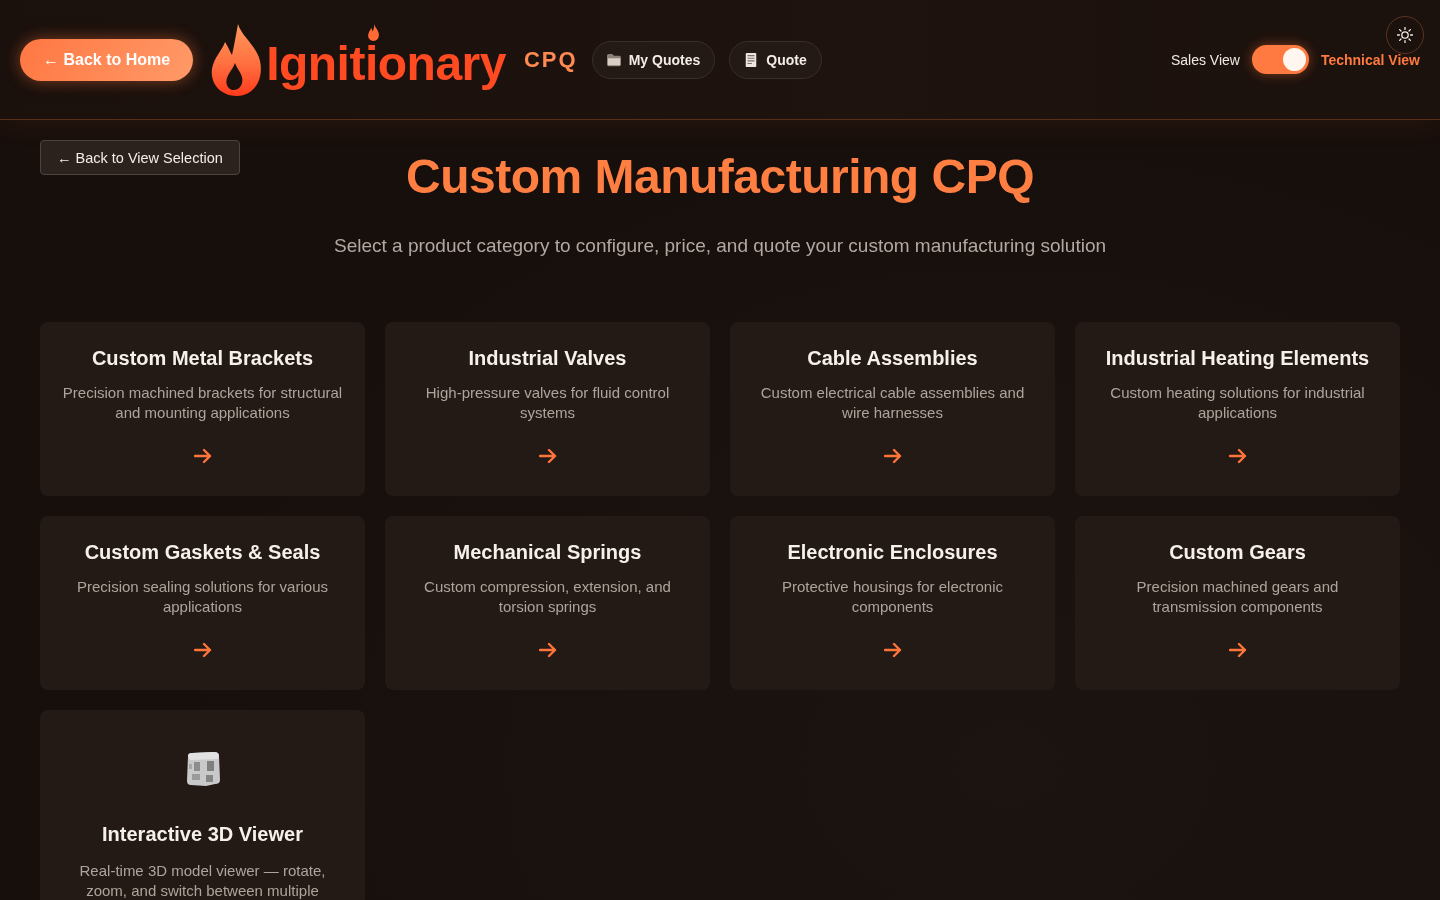  What do you see at coordinates (202, 880) in the screenshot?
I see `card-description: Real-time 3D model viewer — rotate, zoom, and switch between multiple` at bounding box center [202, 880].